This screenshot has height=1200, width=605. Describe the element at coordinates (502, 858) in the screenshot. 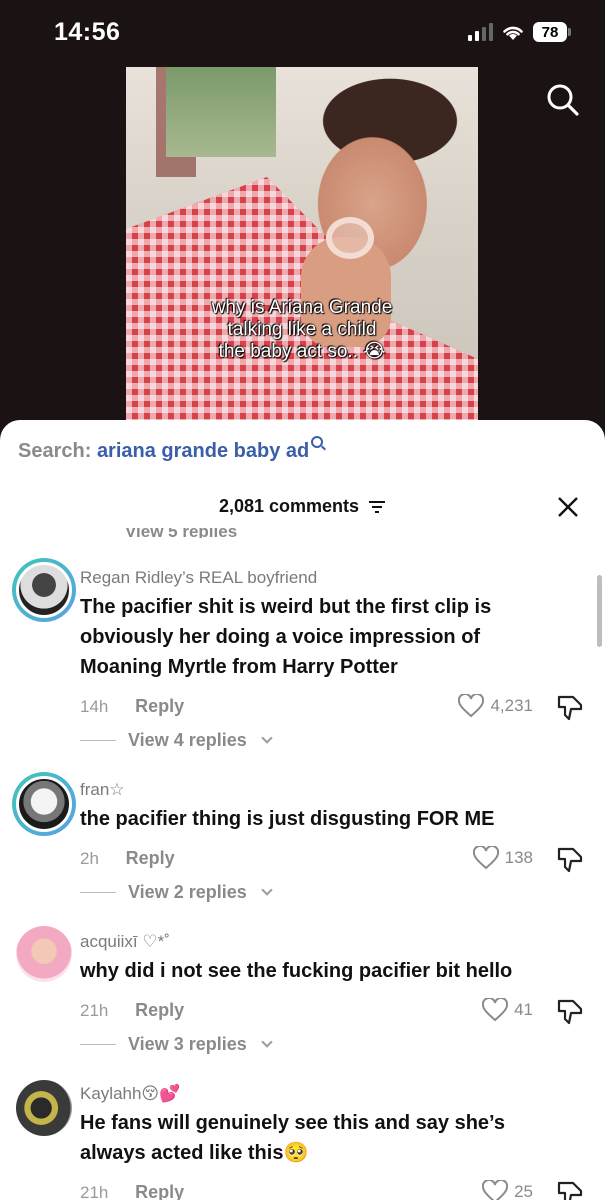

I see `like-button: 138` at that location.